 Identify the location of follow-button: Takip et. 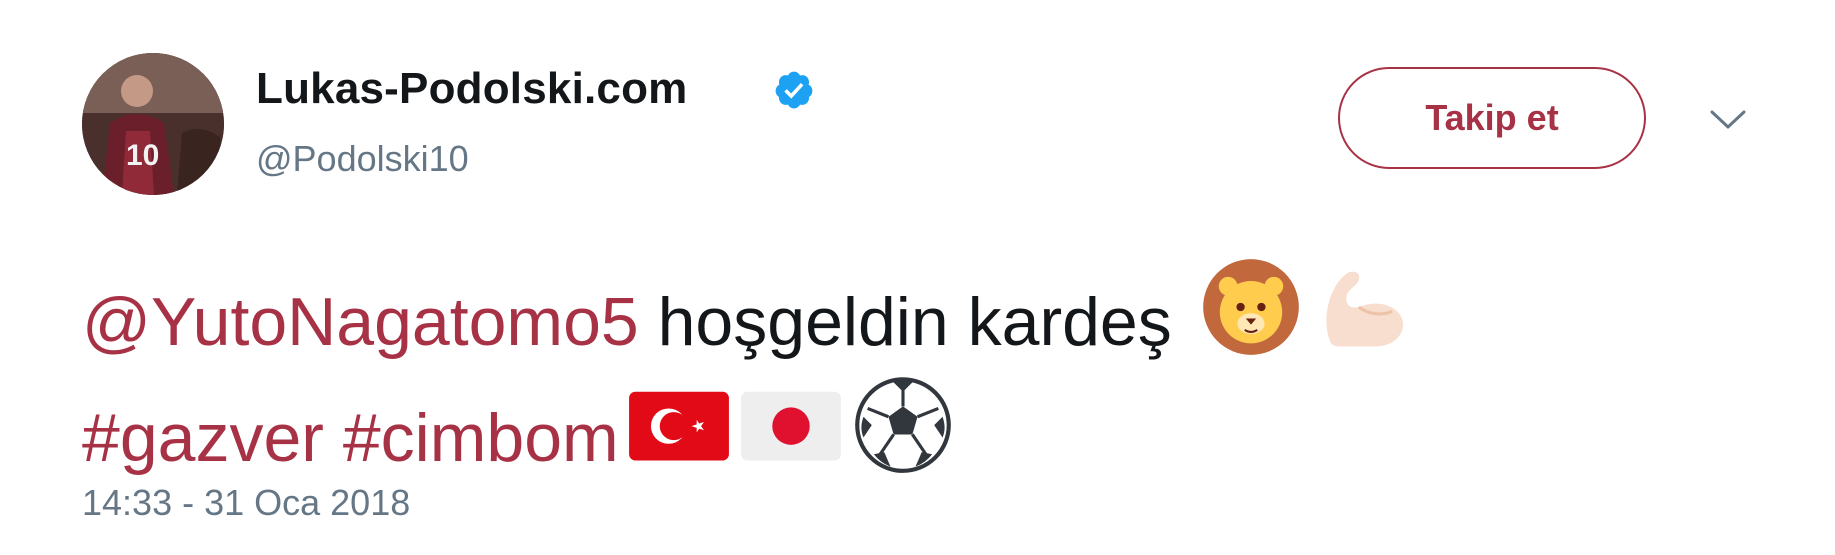
(1492, 118).